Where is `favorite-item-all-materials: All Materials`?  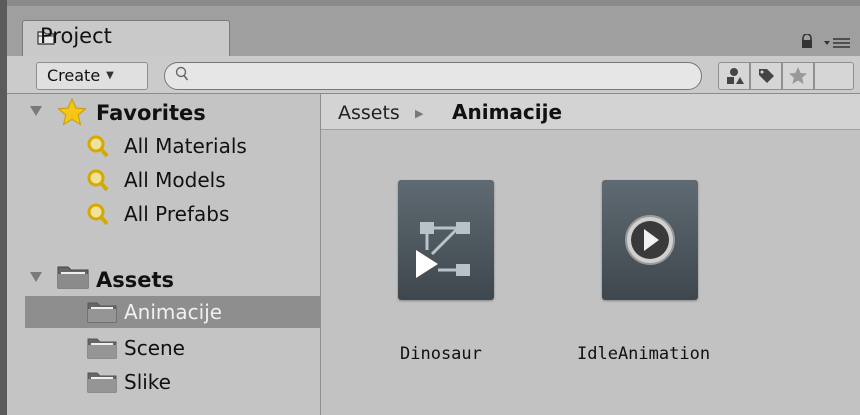
favorite-item-all-materials: All Materials is located at coordinates (181, 147).